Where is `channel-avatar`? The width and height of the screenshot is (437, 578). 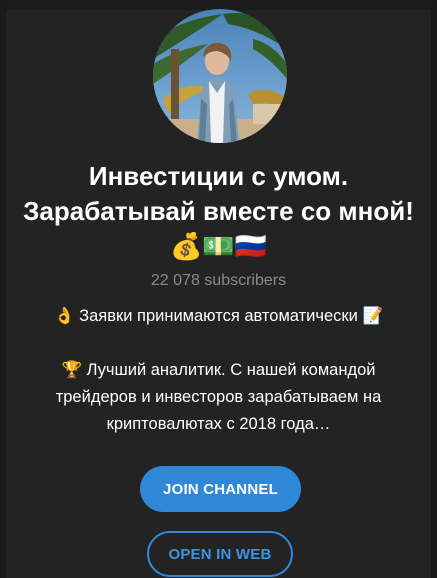 channel-avatar is located at coordinates (220, 76).